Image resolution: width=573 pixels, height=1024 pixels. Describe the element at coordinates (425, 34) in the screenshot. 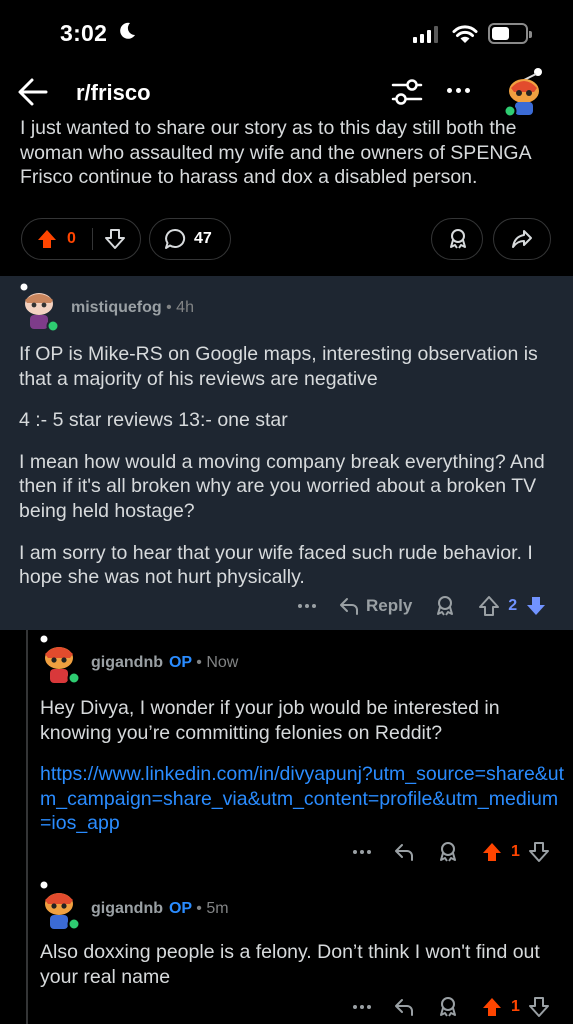

I see `signal-icon` at that location.